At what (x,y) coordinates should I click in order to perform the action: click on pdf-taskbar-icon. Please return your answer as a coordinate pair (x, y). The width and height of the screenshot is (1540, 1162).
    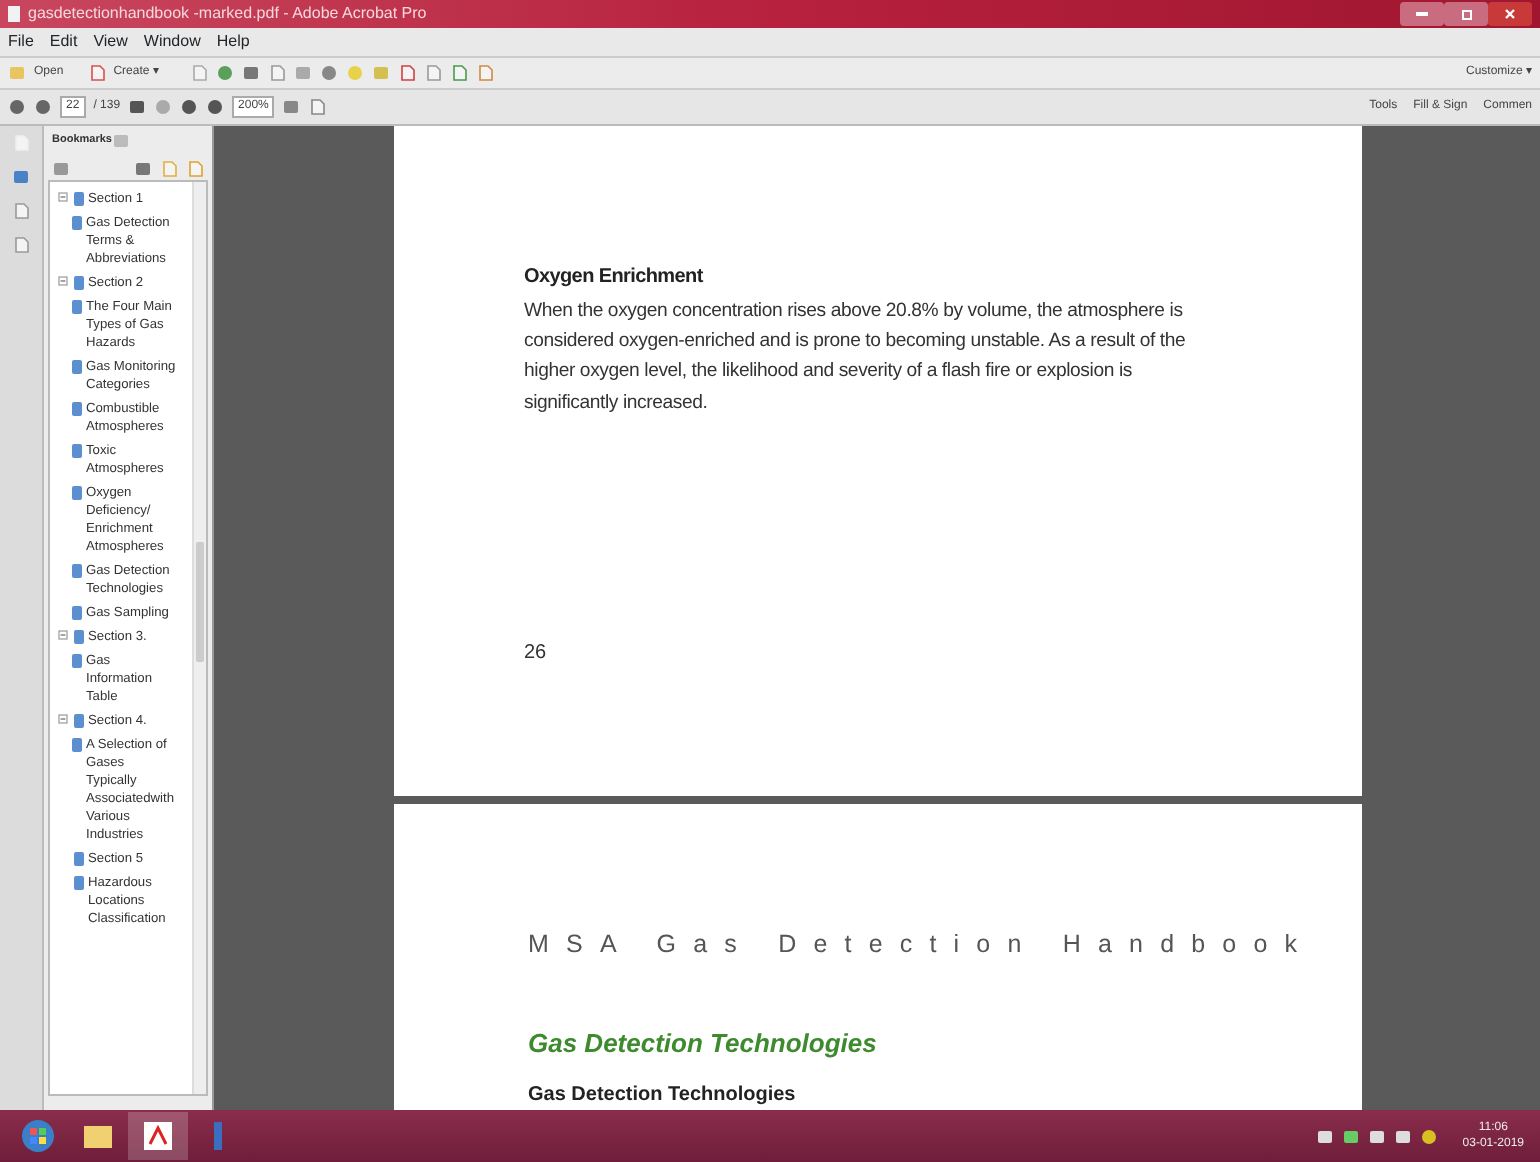
    Looking at the image, I should click on (158, 1136).